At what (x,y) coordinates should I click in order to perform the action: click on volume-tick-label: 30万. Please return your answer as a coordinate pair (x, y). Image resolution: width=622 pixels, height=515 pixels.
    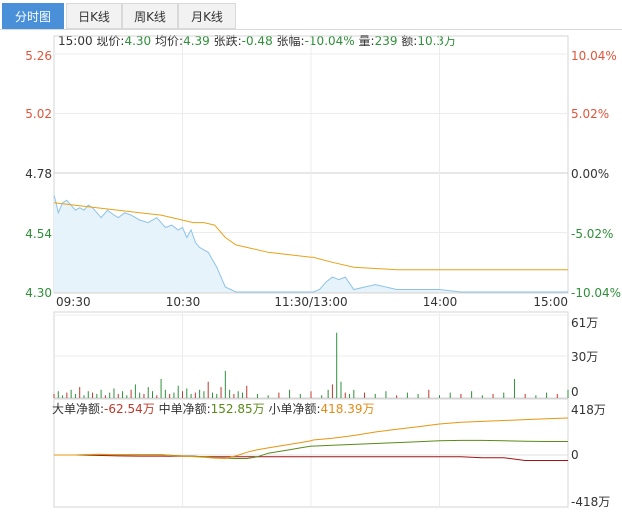
    Looking at the image, I should click on (584, 357).